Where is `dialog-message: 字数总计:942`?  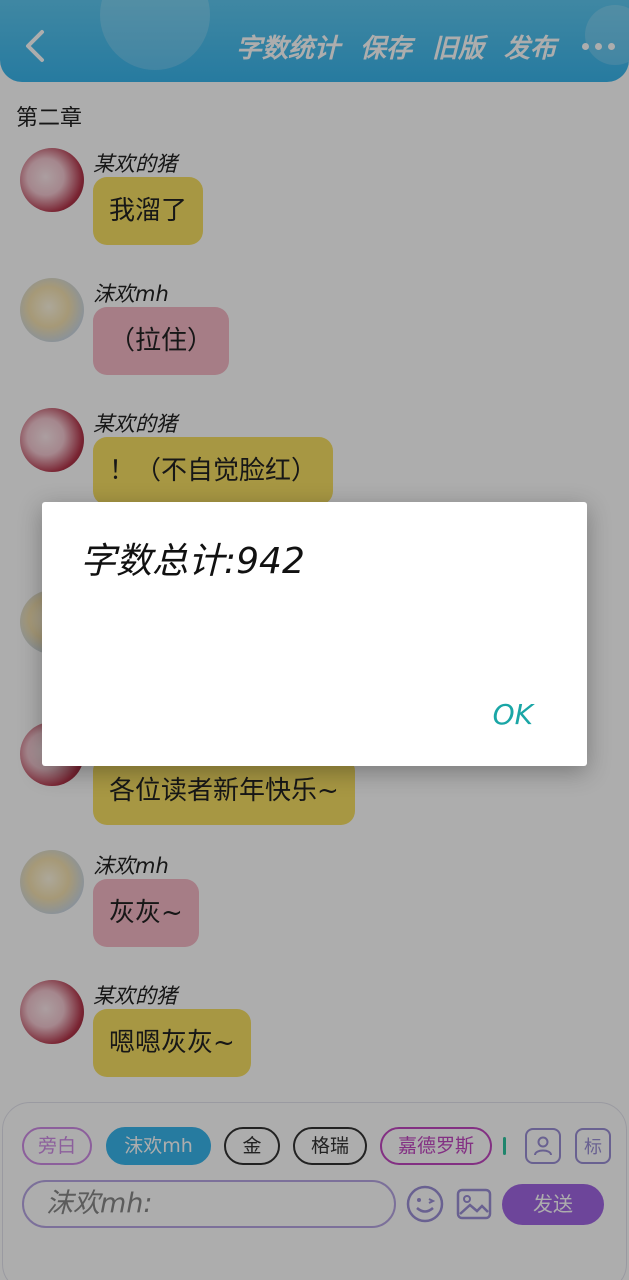 dialog-message: 字数总计:942 is located at coordinates (192, 561).